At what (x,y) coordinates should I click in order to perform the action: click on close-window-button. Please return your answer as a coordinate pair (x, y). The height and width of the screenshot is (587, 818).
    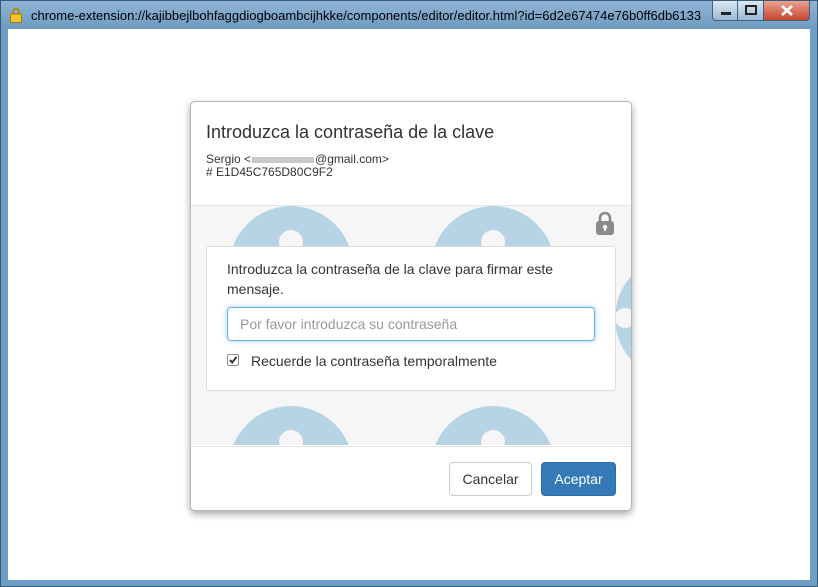
    Looking at the image, I should click on (787, 11).